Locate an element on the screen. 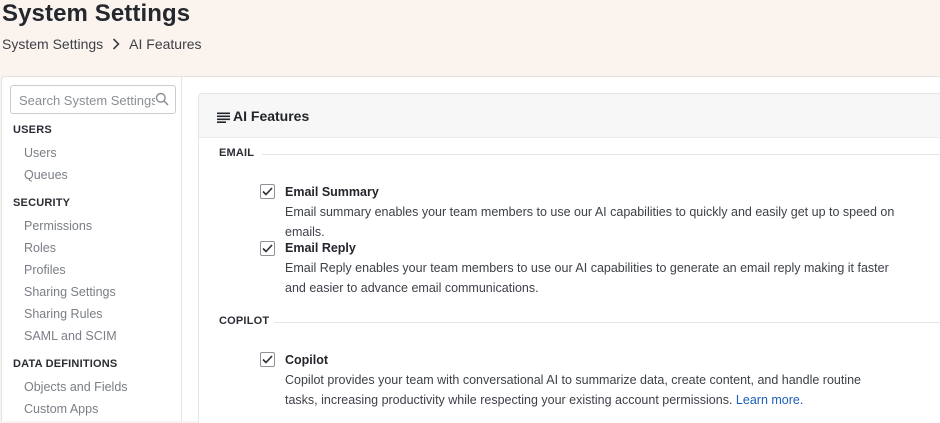 The image size is (940, 423). email-reply-checkbox is located at coordinates (267, 248).